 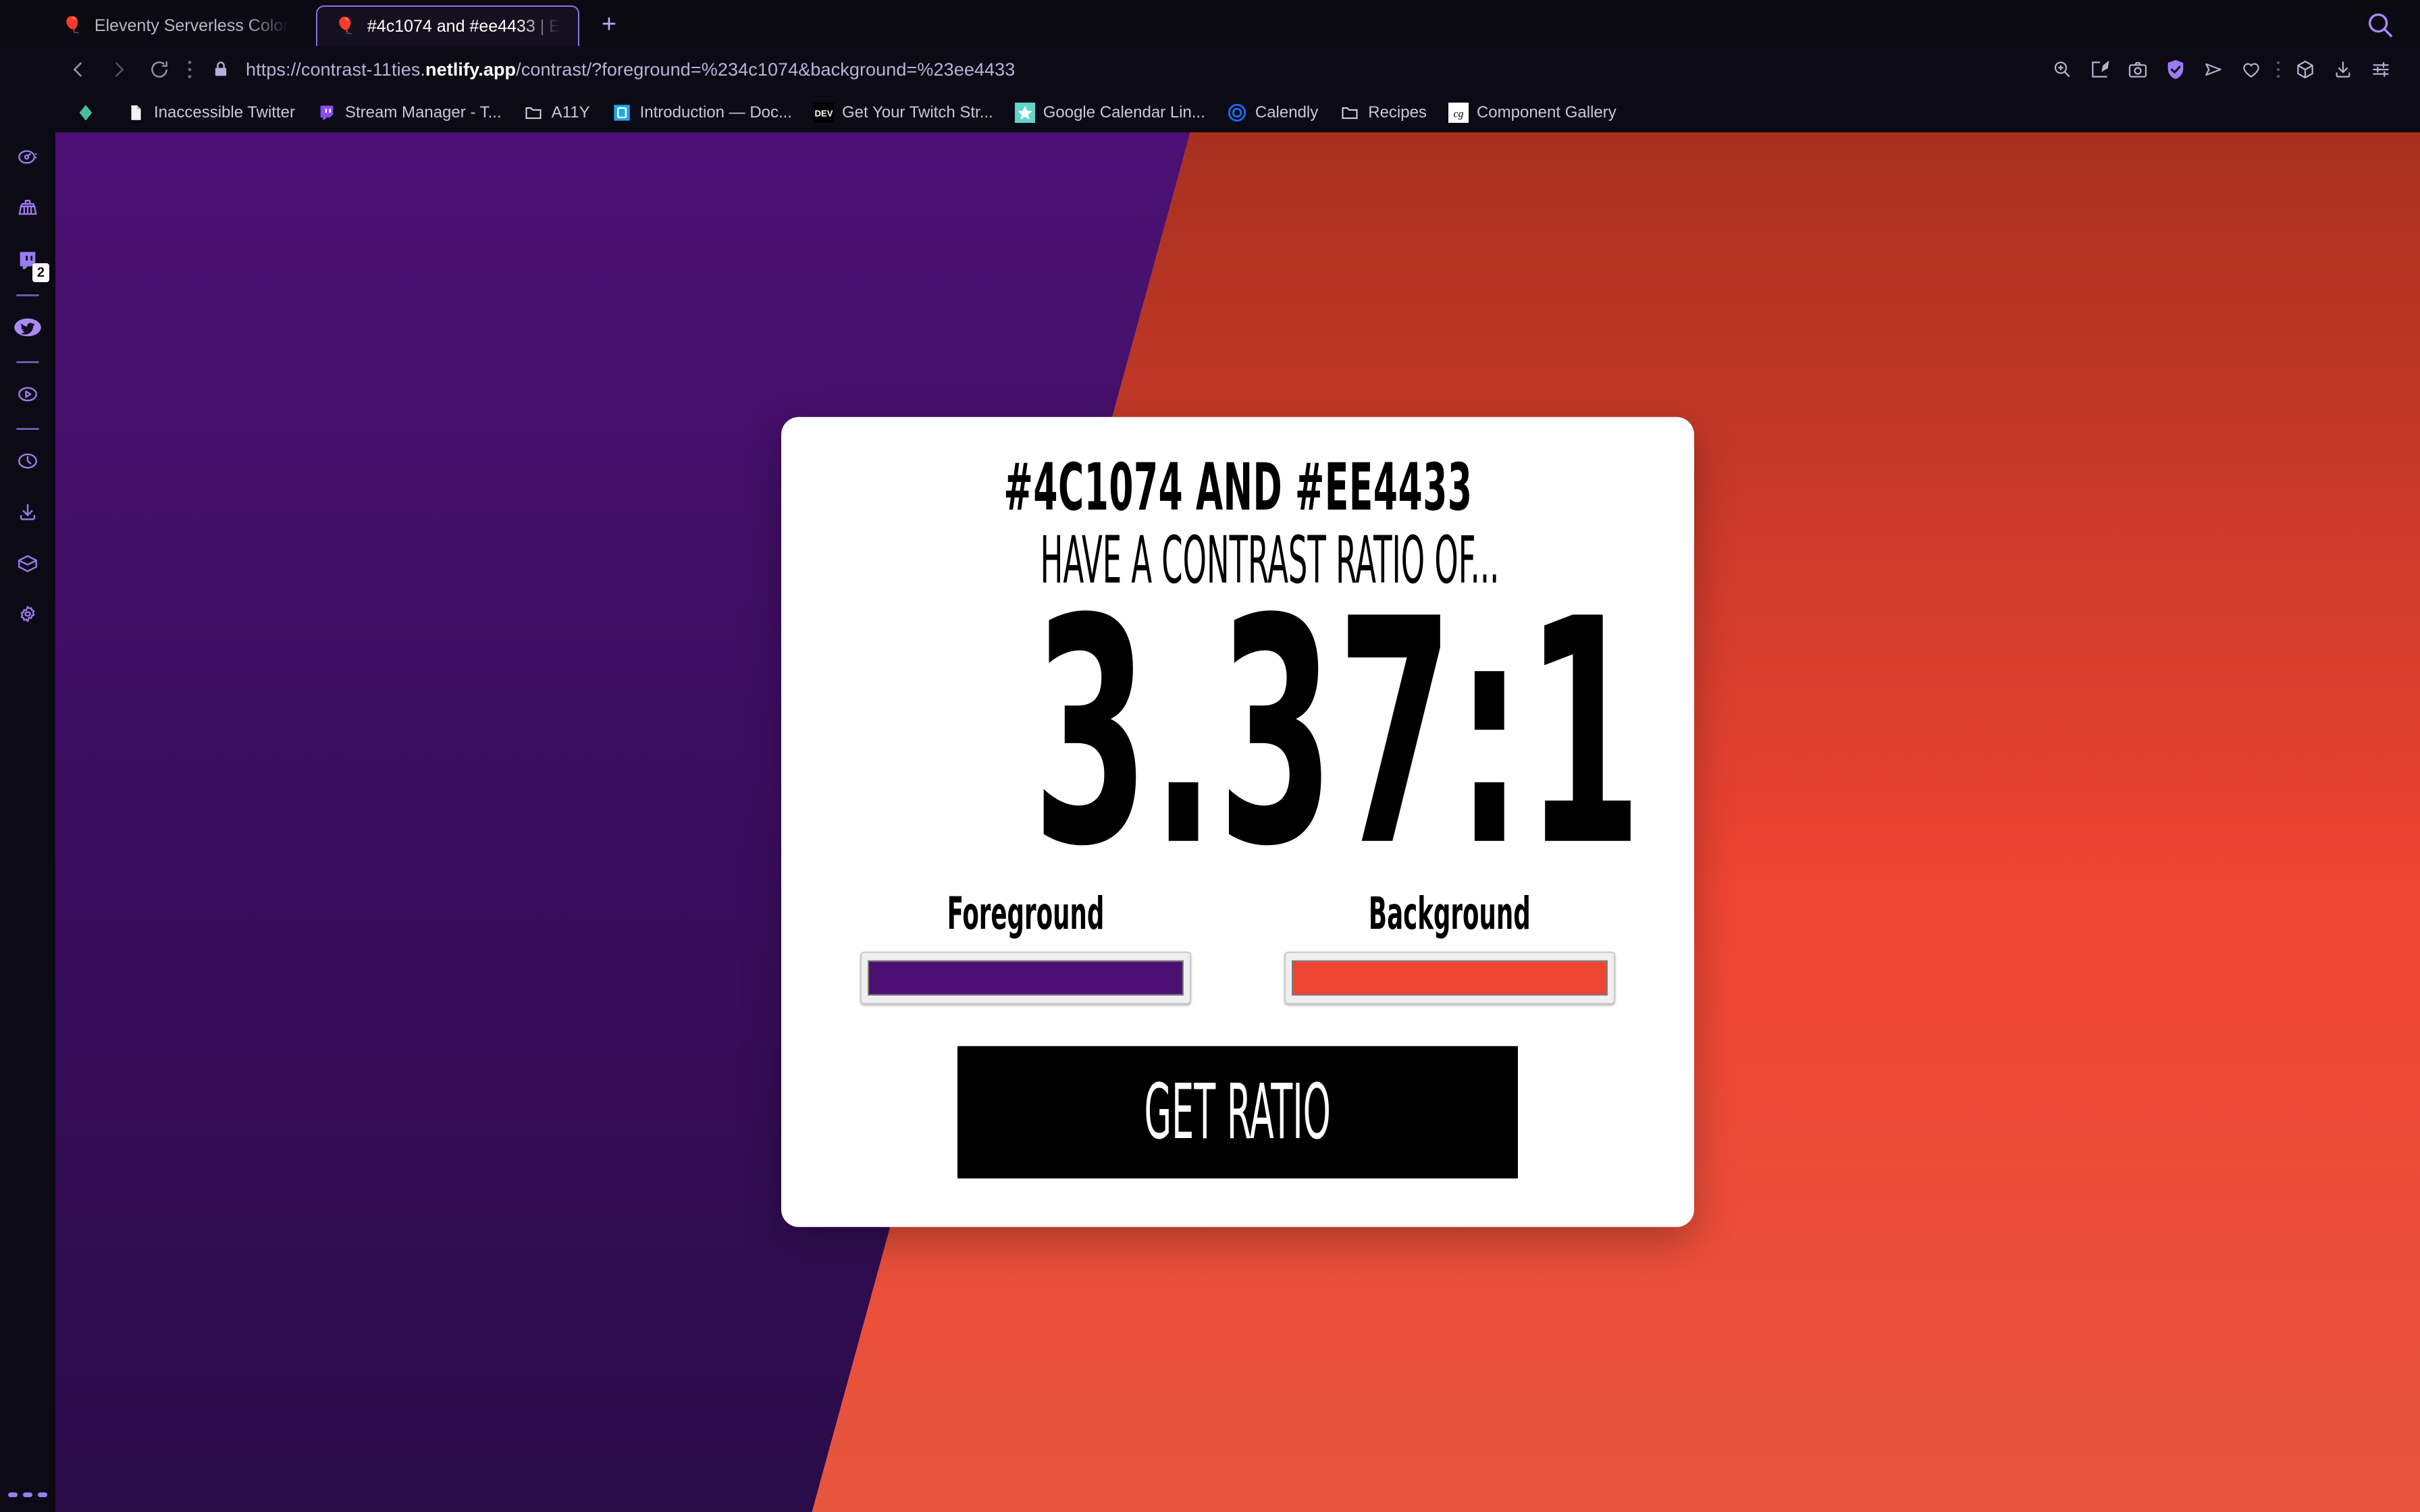 I want to click on page-title: #4C1074 AND #EE4433, so click(x=1237, y=487).